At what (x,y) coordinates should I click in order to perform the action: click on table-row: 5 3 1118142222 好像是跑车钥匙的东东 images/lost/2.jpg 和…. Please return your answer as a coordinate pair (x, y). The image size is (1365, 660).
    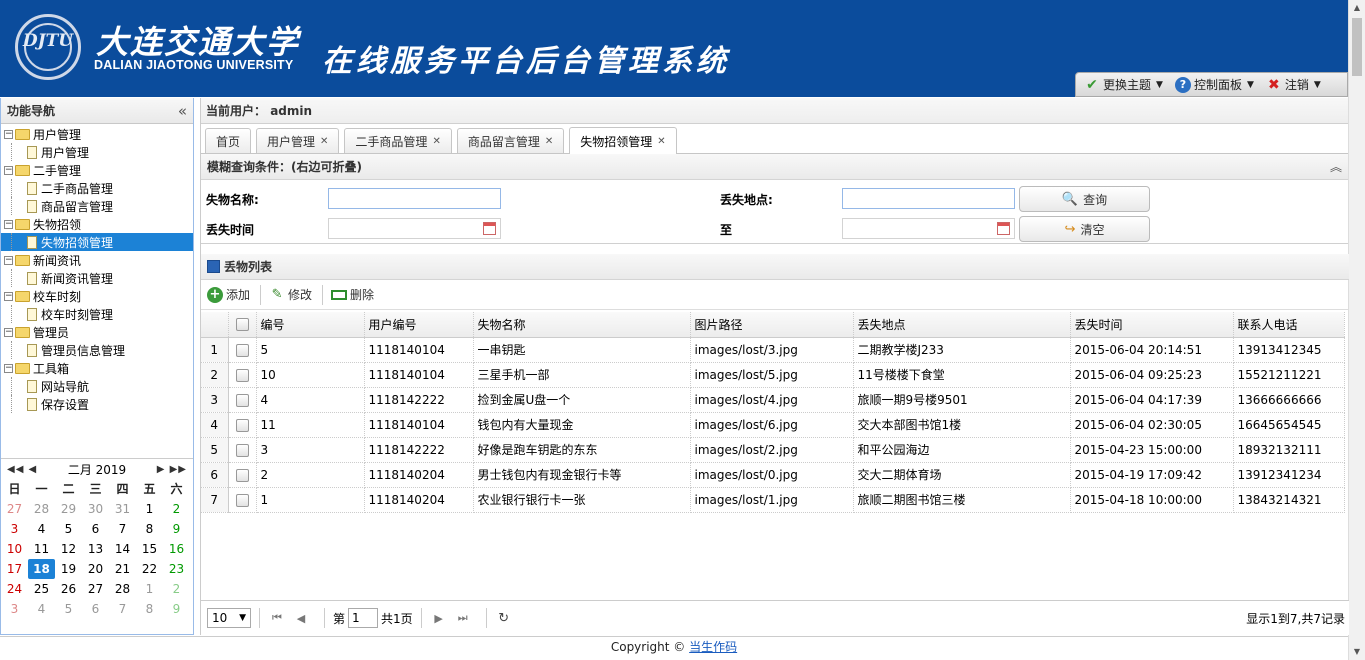
    Looking at the image, I should click on (773, 450).